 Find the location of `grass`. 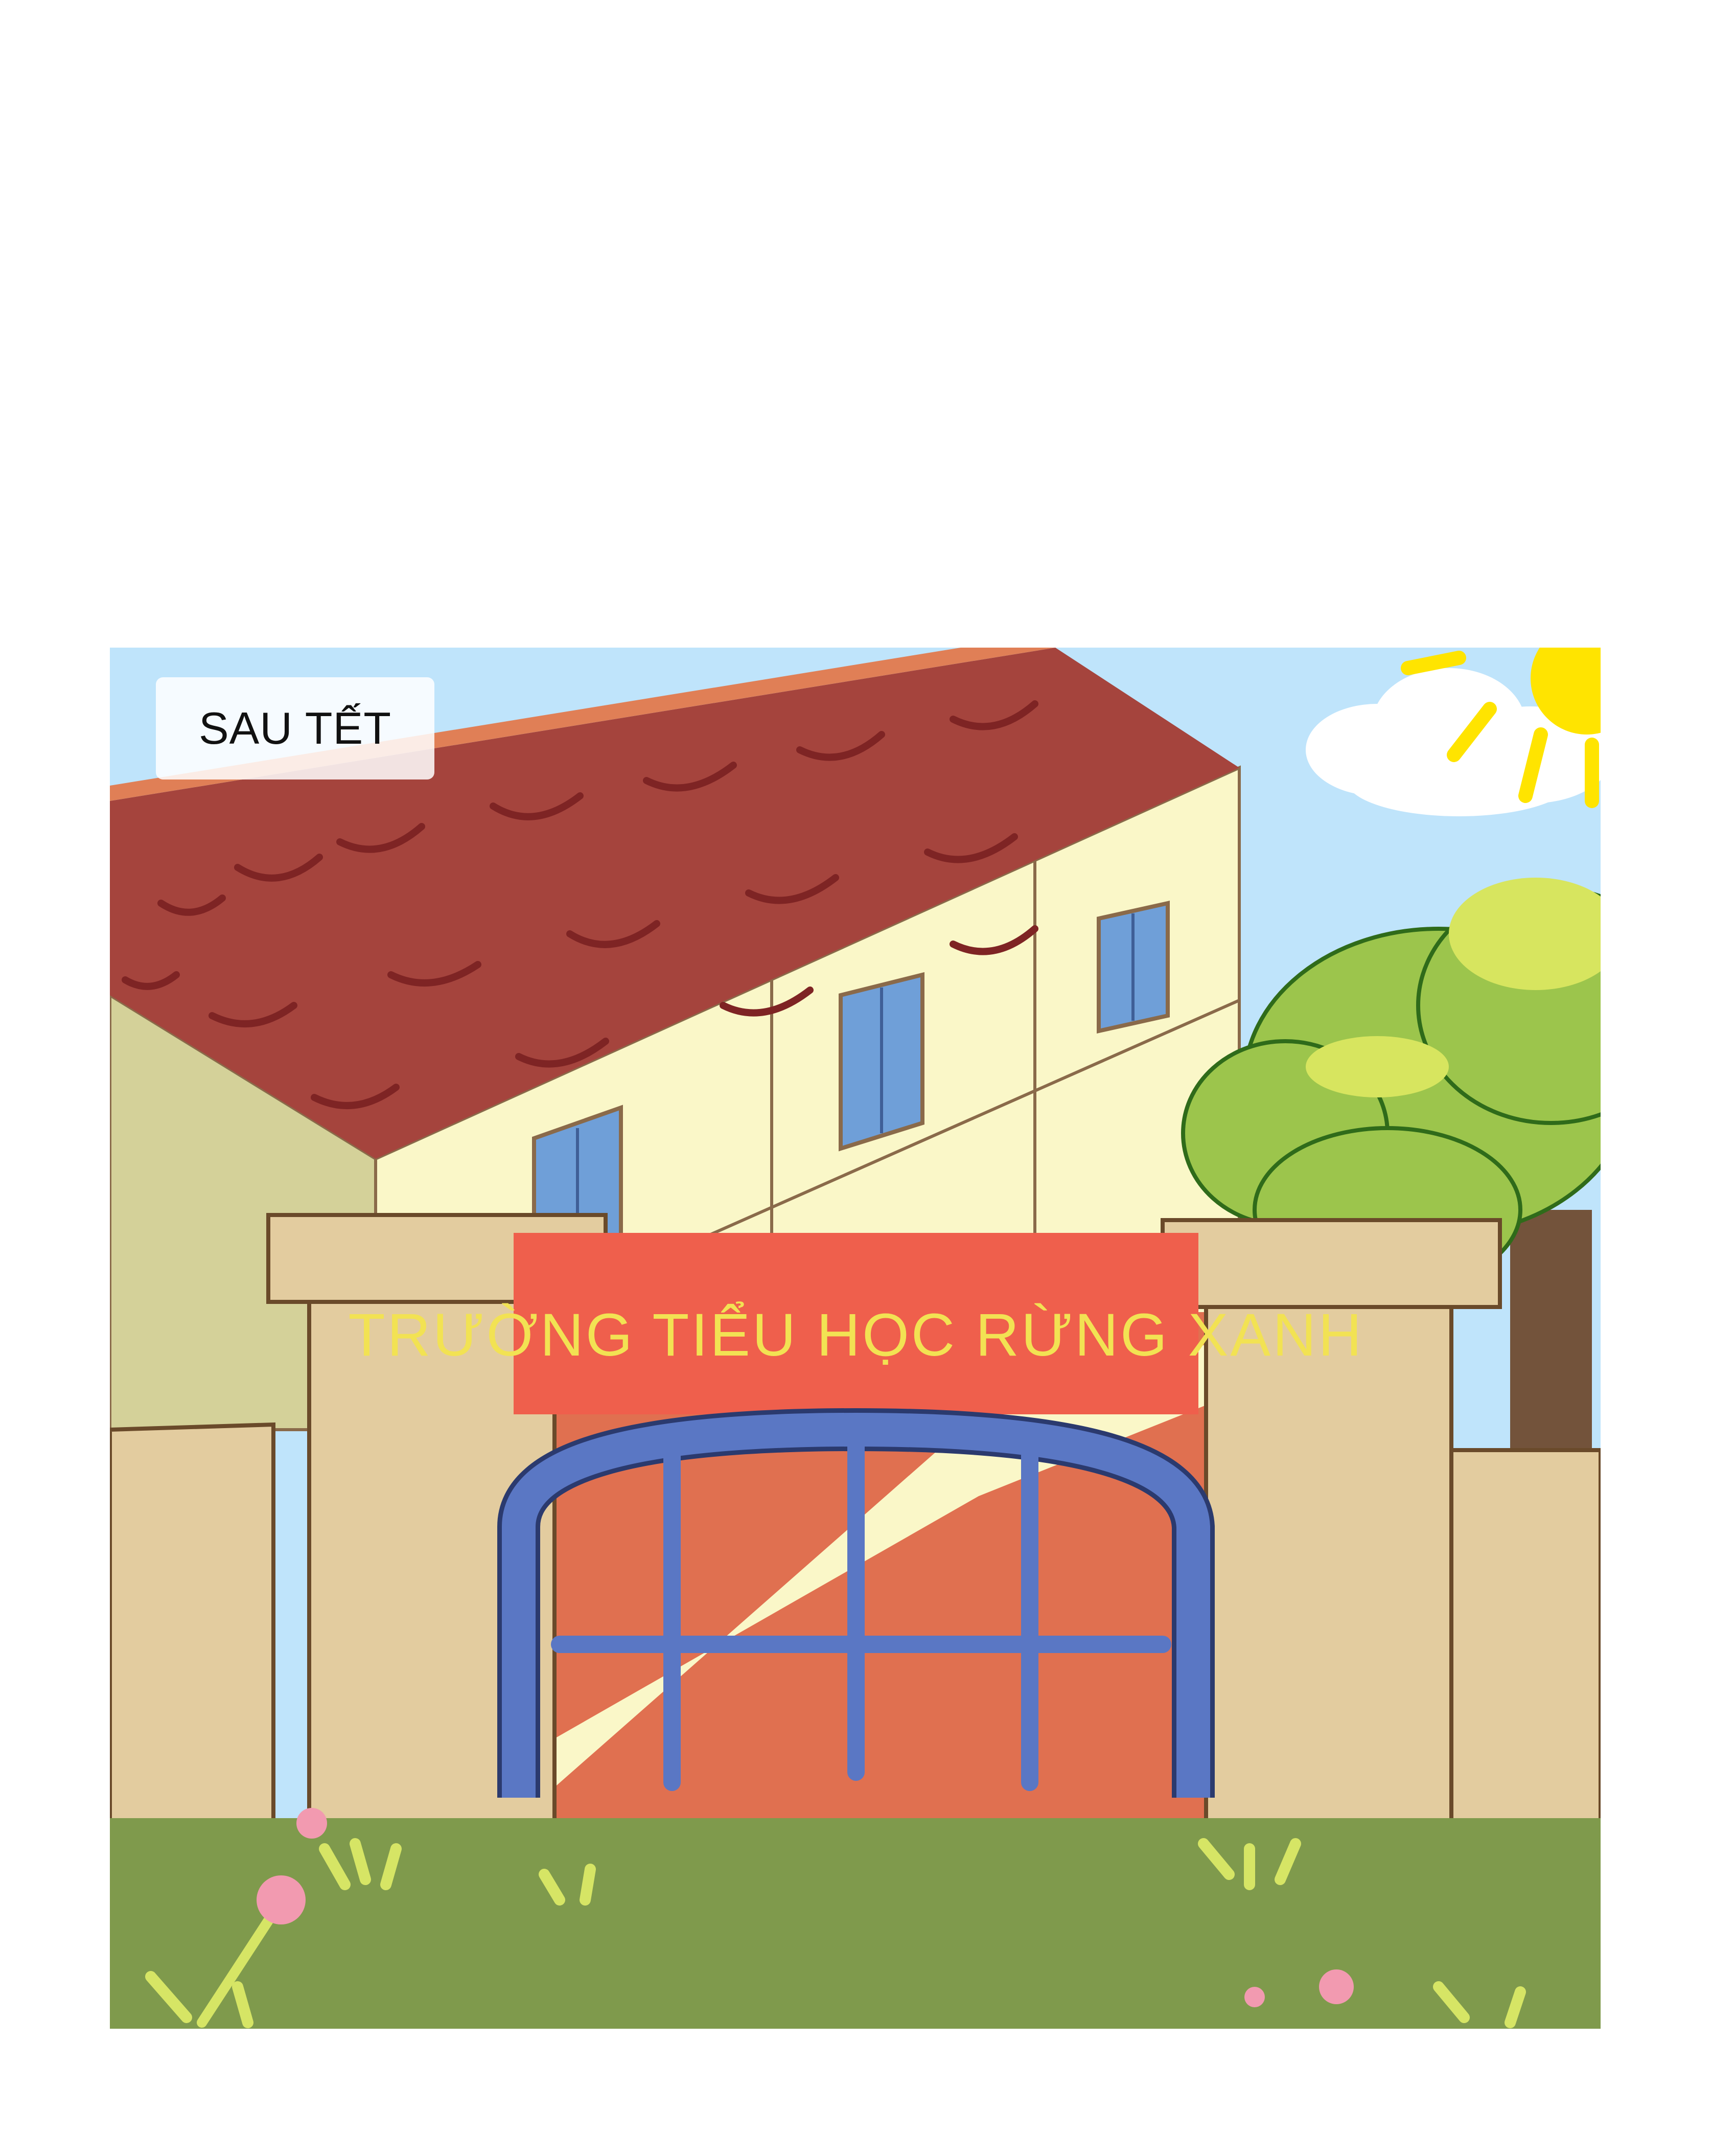

grass is located at coordinates (856, 1923).